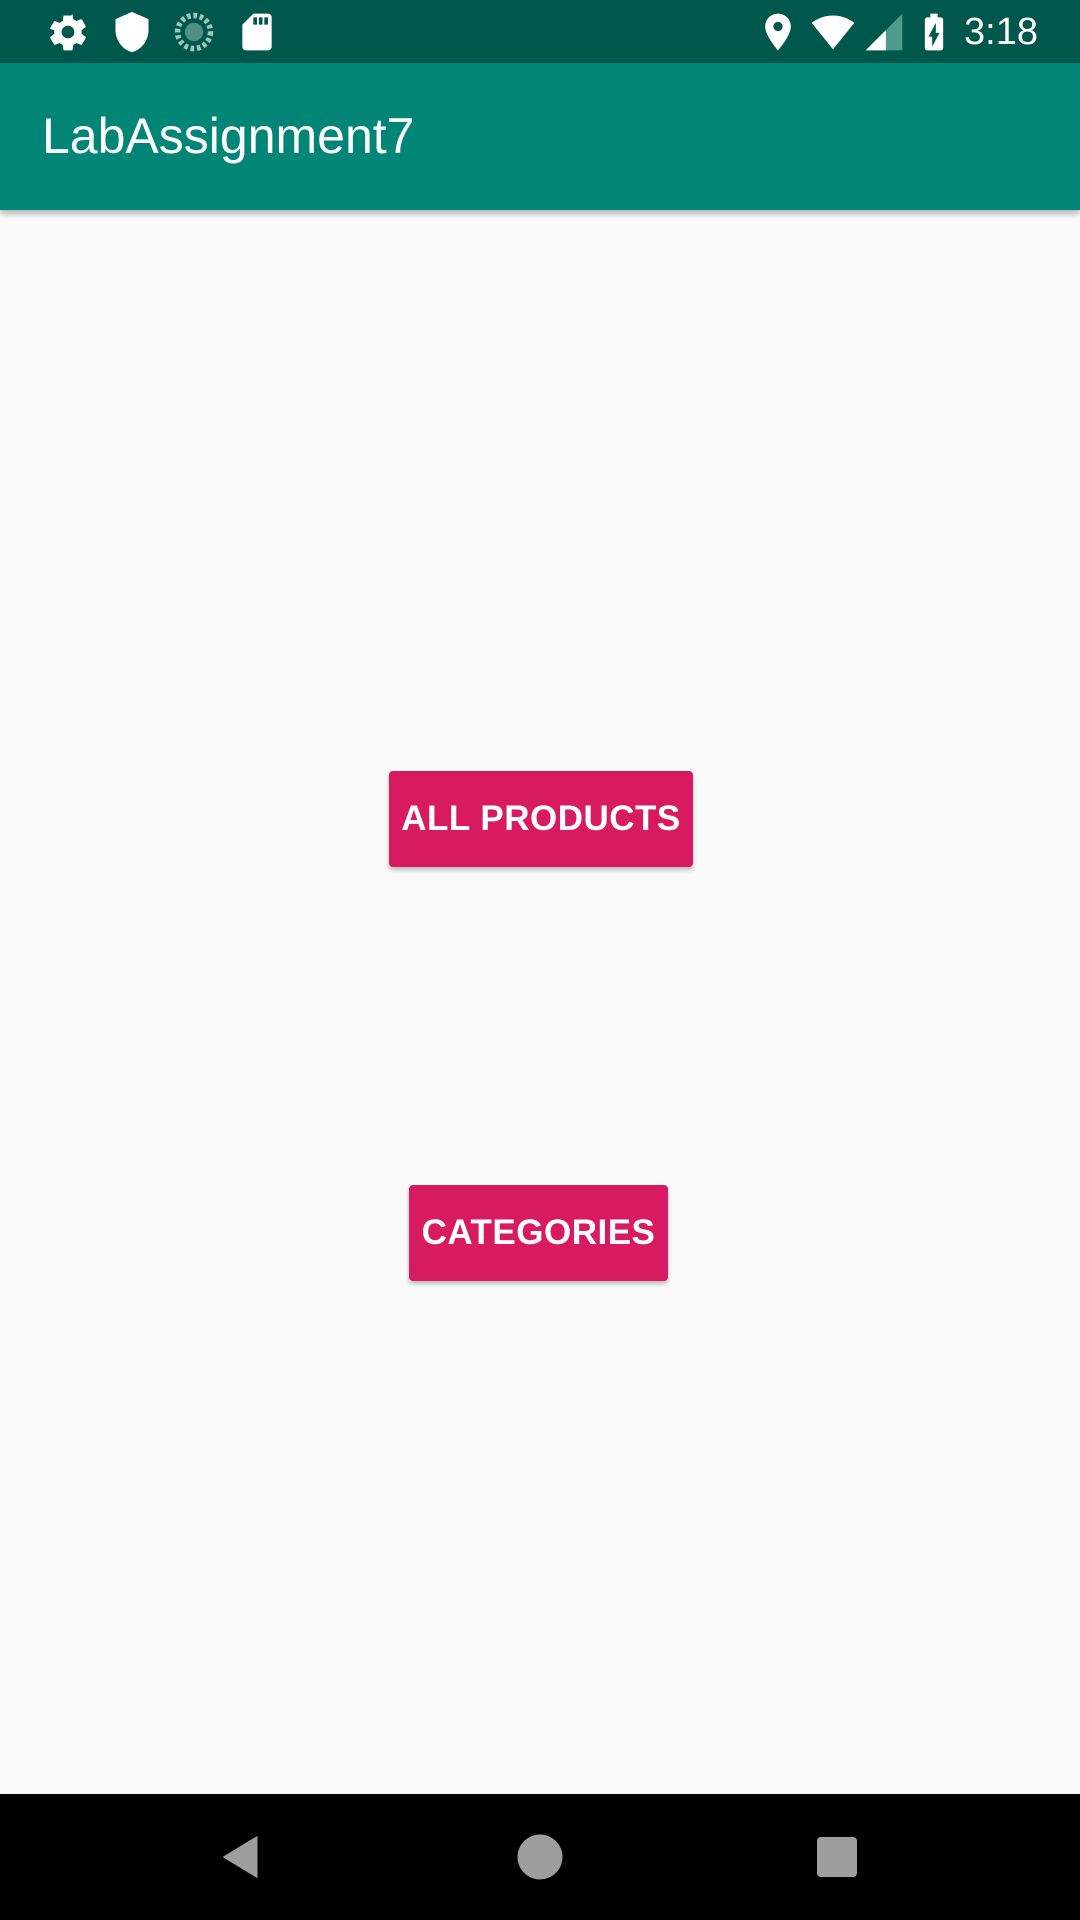 The height and width of the screenshot is (1920, 1080). I want to click on status-bar: 3:18, so click(540, 31).